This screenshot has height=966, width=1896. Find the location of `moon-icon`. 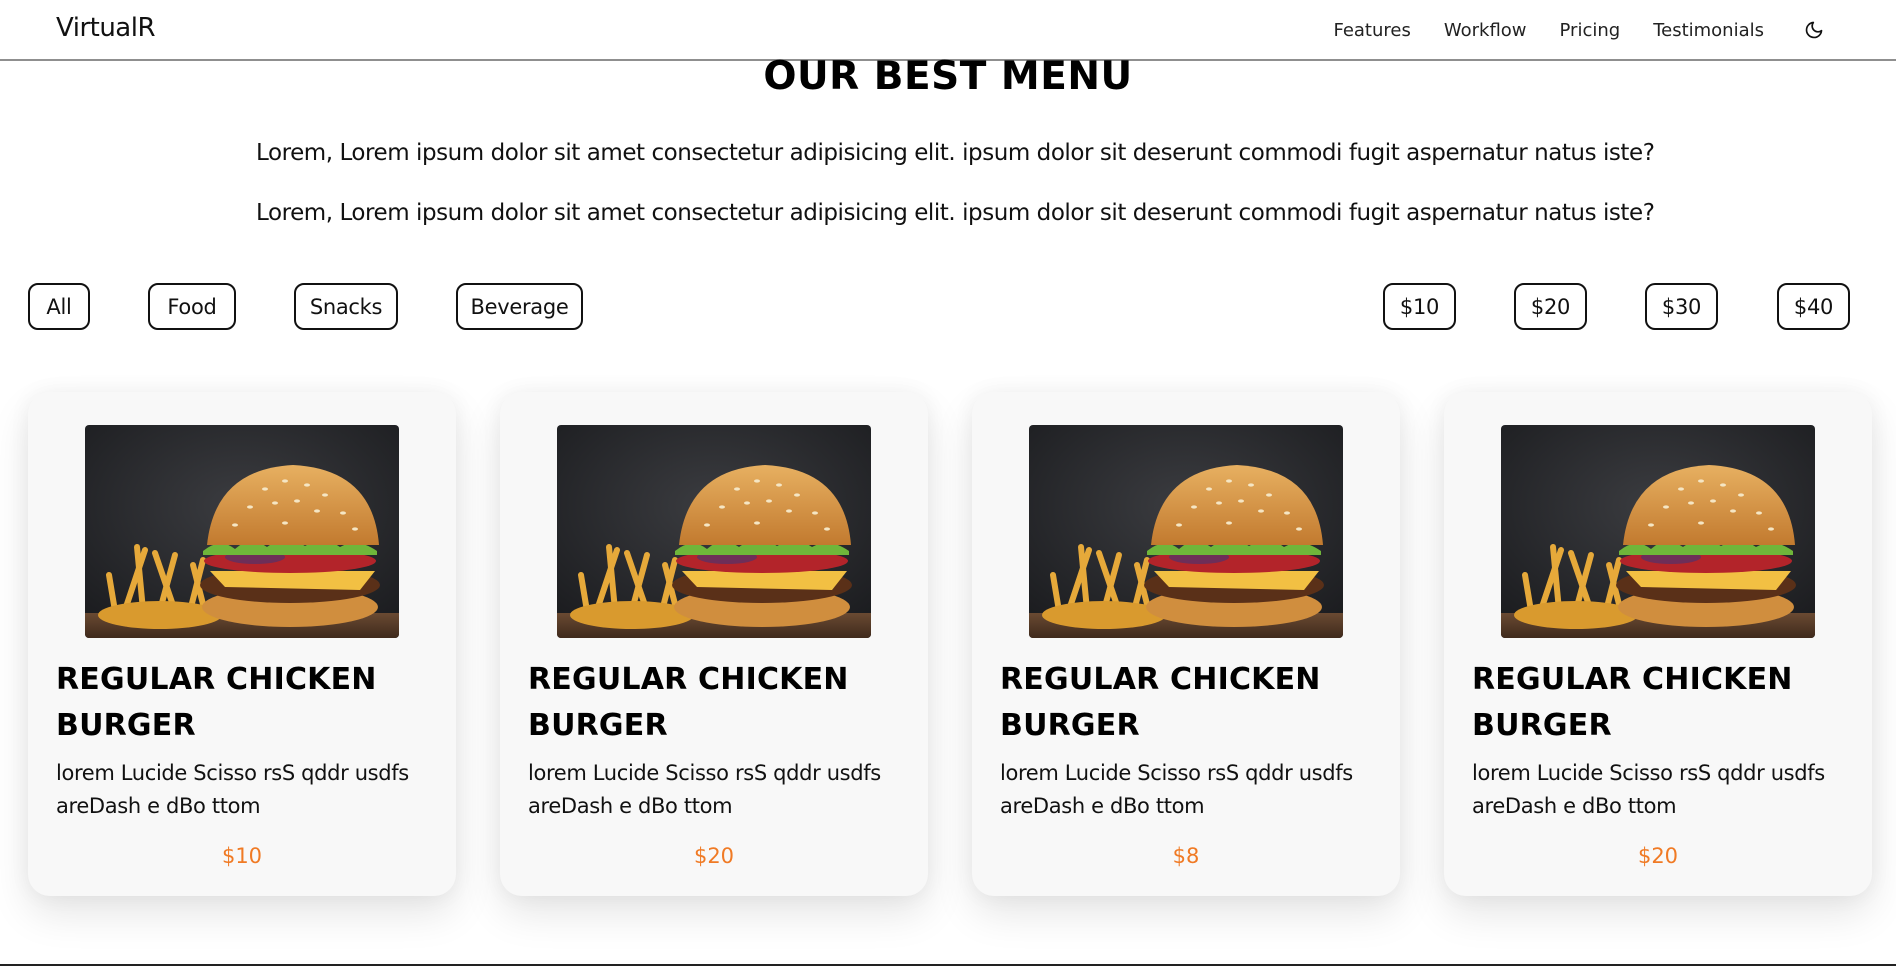

moon-icon is located at coordinates (1814, 30).